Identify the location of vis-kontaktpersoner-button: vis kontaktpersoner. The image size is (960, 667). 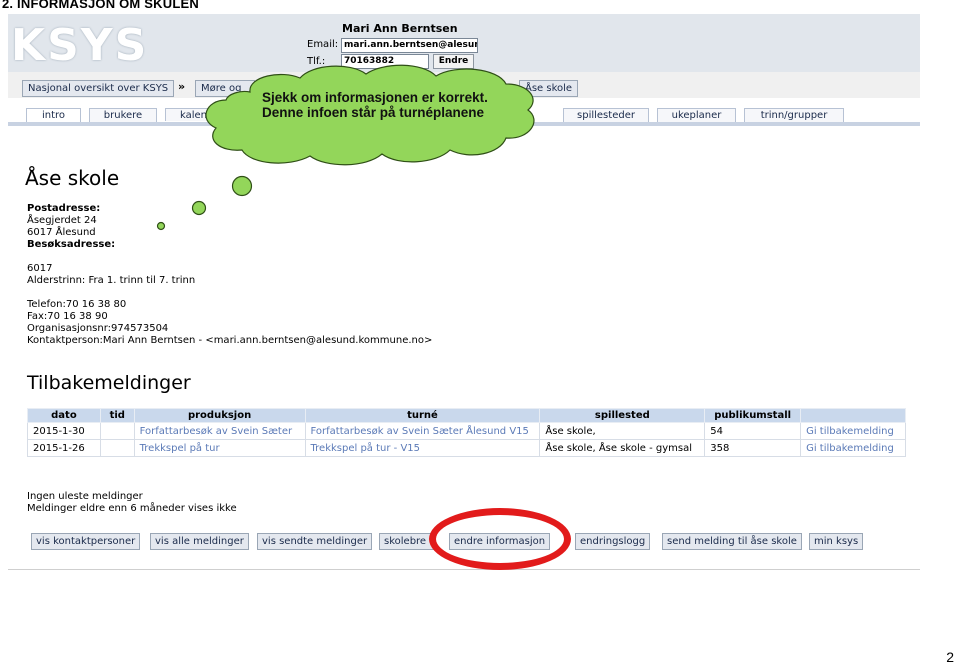
(86, 541).